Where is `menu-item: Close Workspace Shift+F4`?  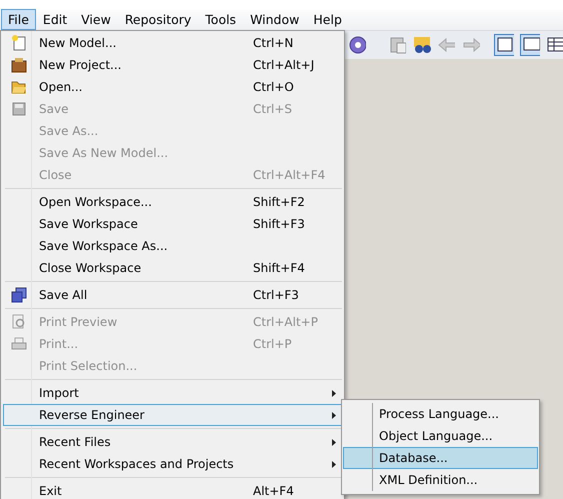 menu-item: Close Workspace Shift+F4 is located at coordinates (172, 268).